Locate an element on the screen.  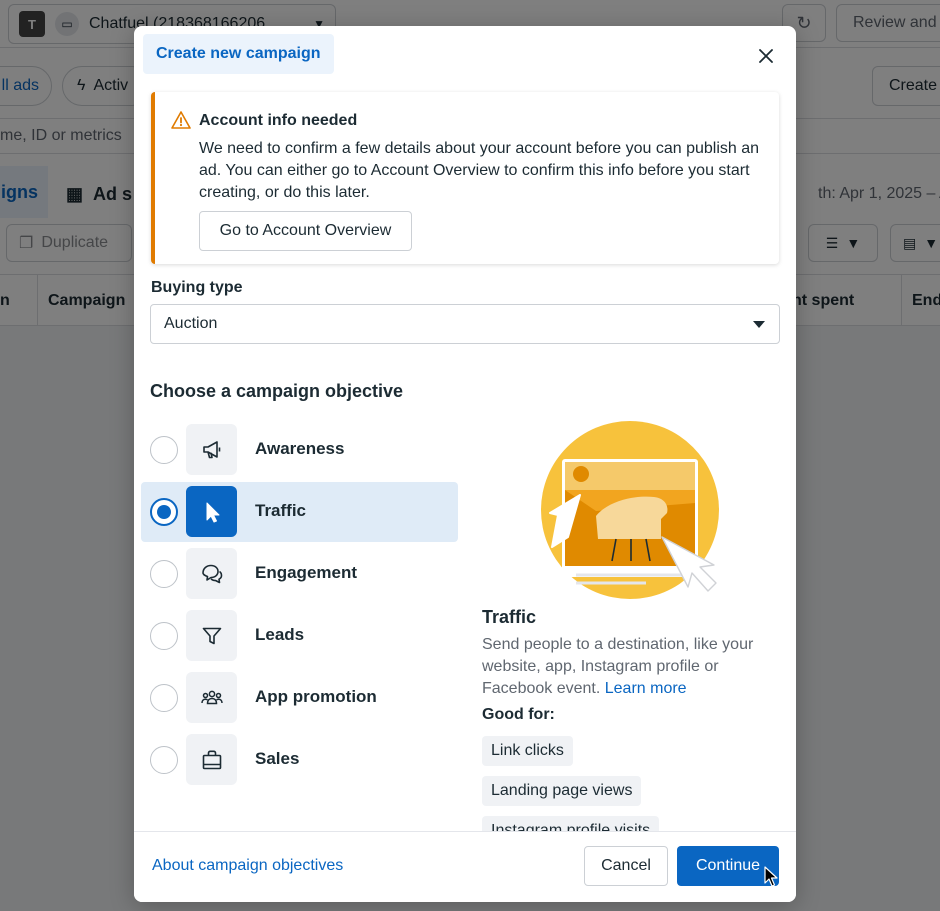
close-icon is located at coordinates (766, 56).